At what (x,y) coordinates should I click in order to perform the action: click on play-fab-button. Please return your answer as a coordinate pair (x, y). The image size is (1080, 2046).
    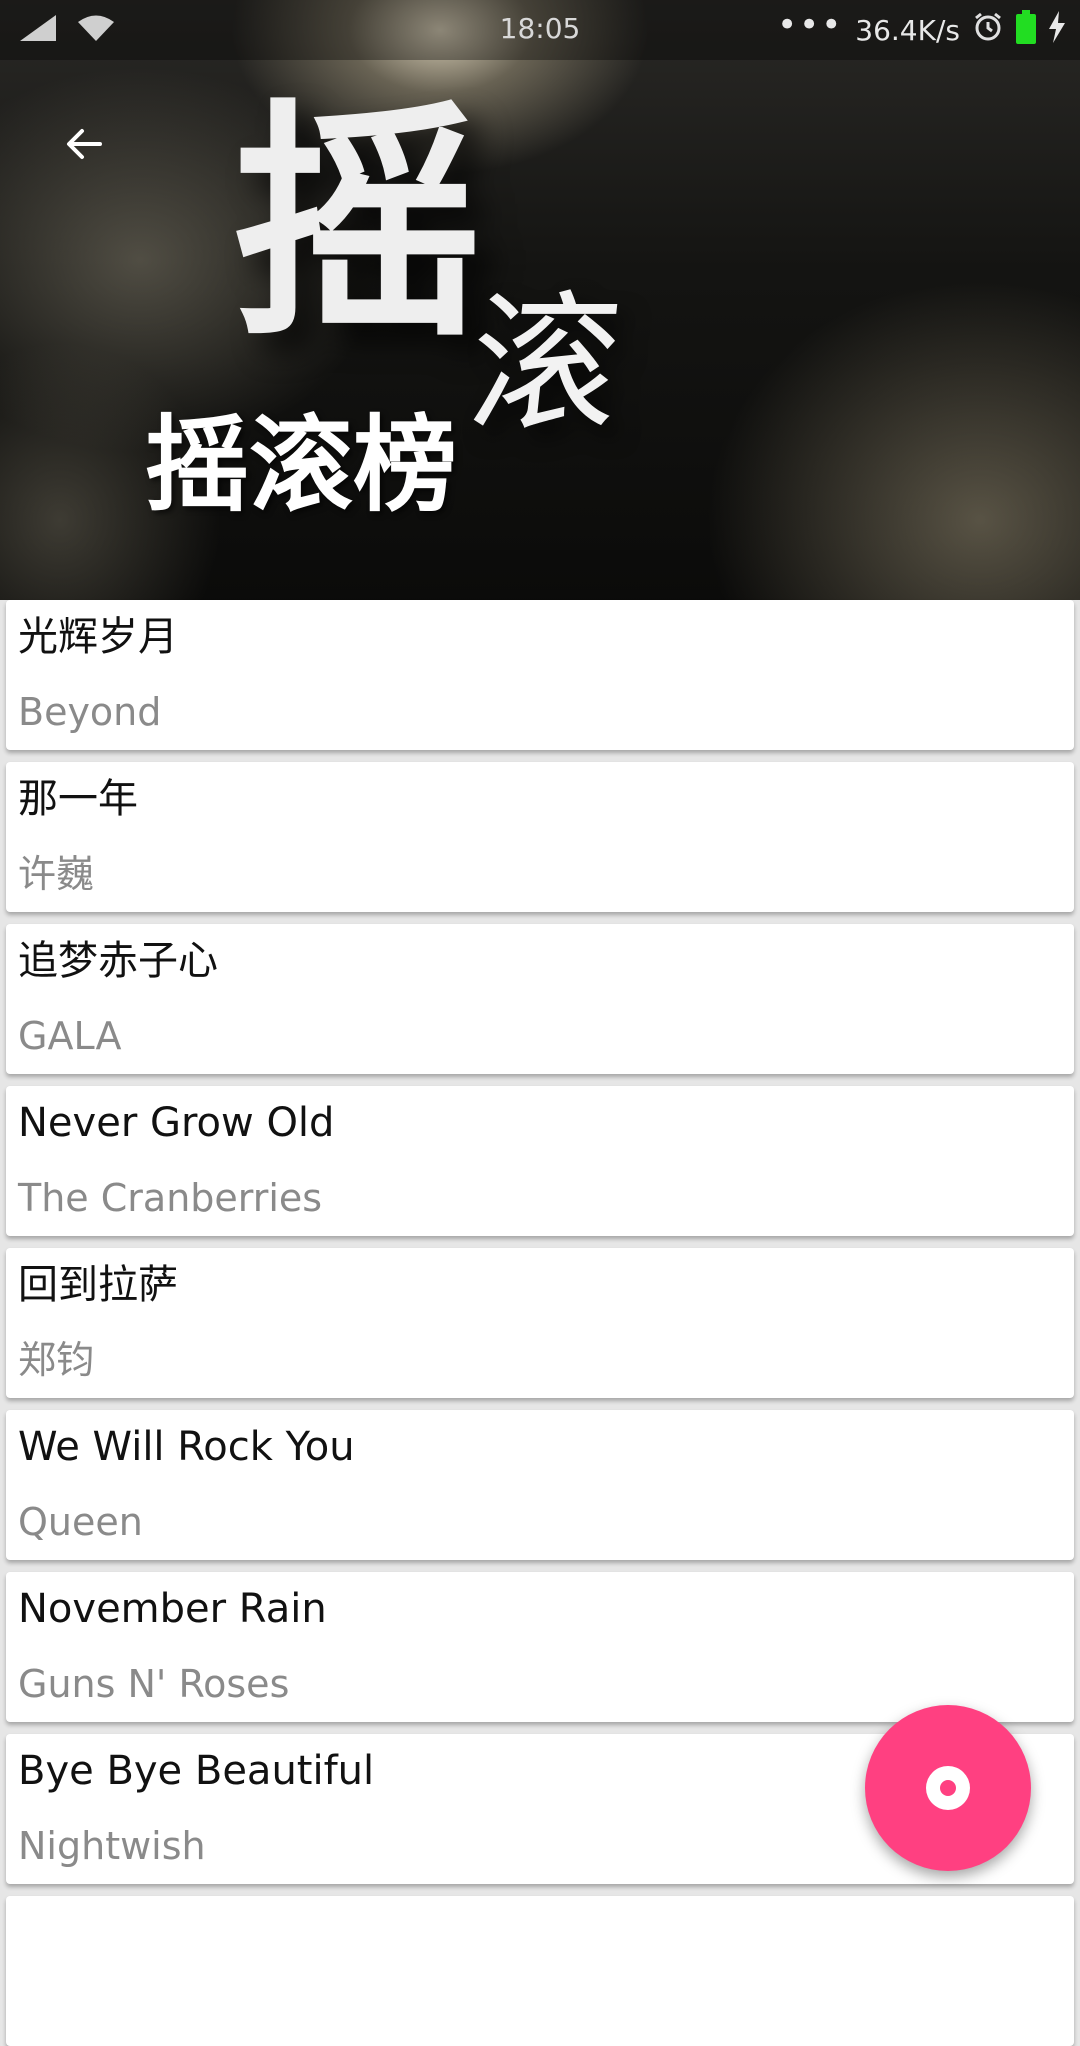
    Looking at the image, I should click on (948, 1788).